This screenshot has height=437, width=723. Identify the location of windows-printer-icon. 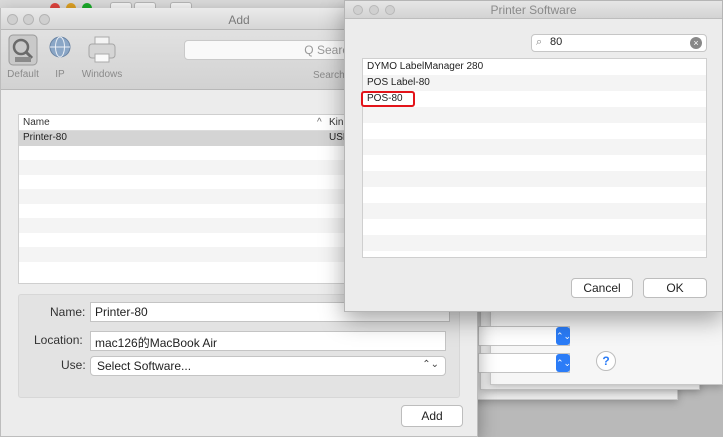
(102, 49).